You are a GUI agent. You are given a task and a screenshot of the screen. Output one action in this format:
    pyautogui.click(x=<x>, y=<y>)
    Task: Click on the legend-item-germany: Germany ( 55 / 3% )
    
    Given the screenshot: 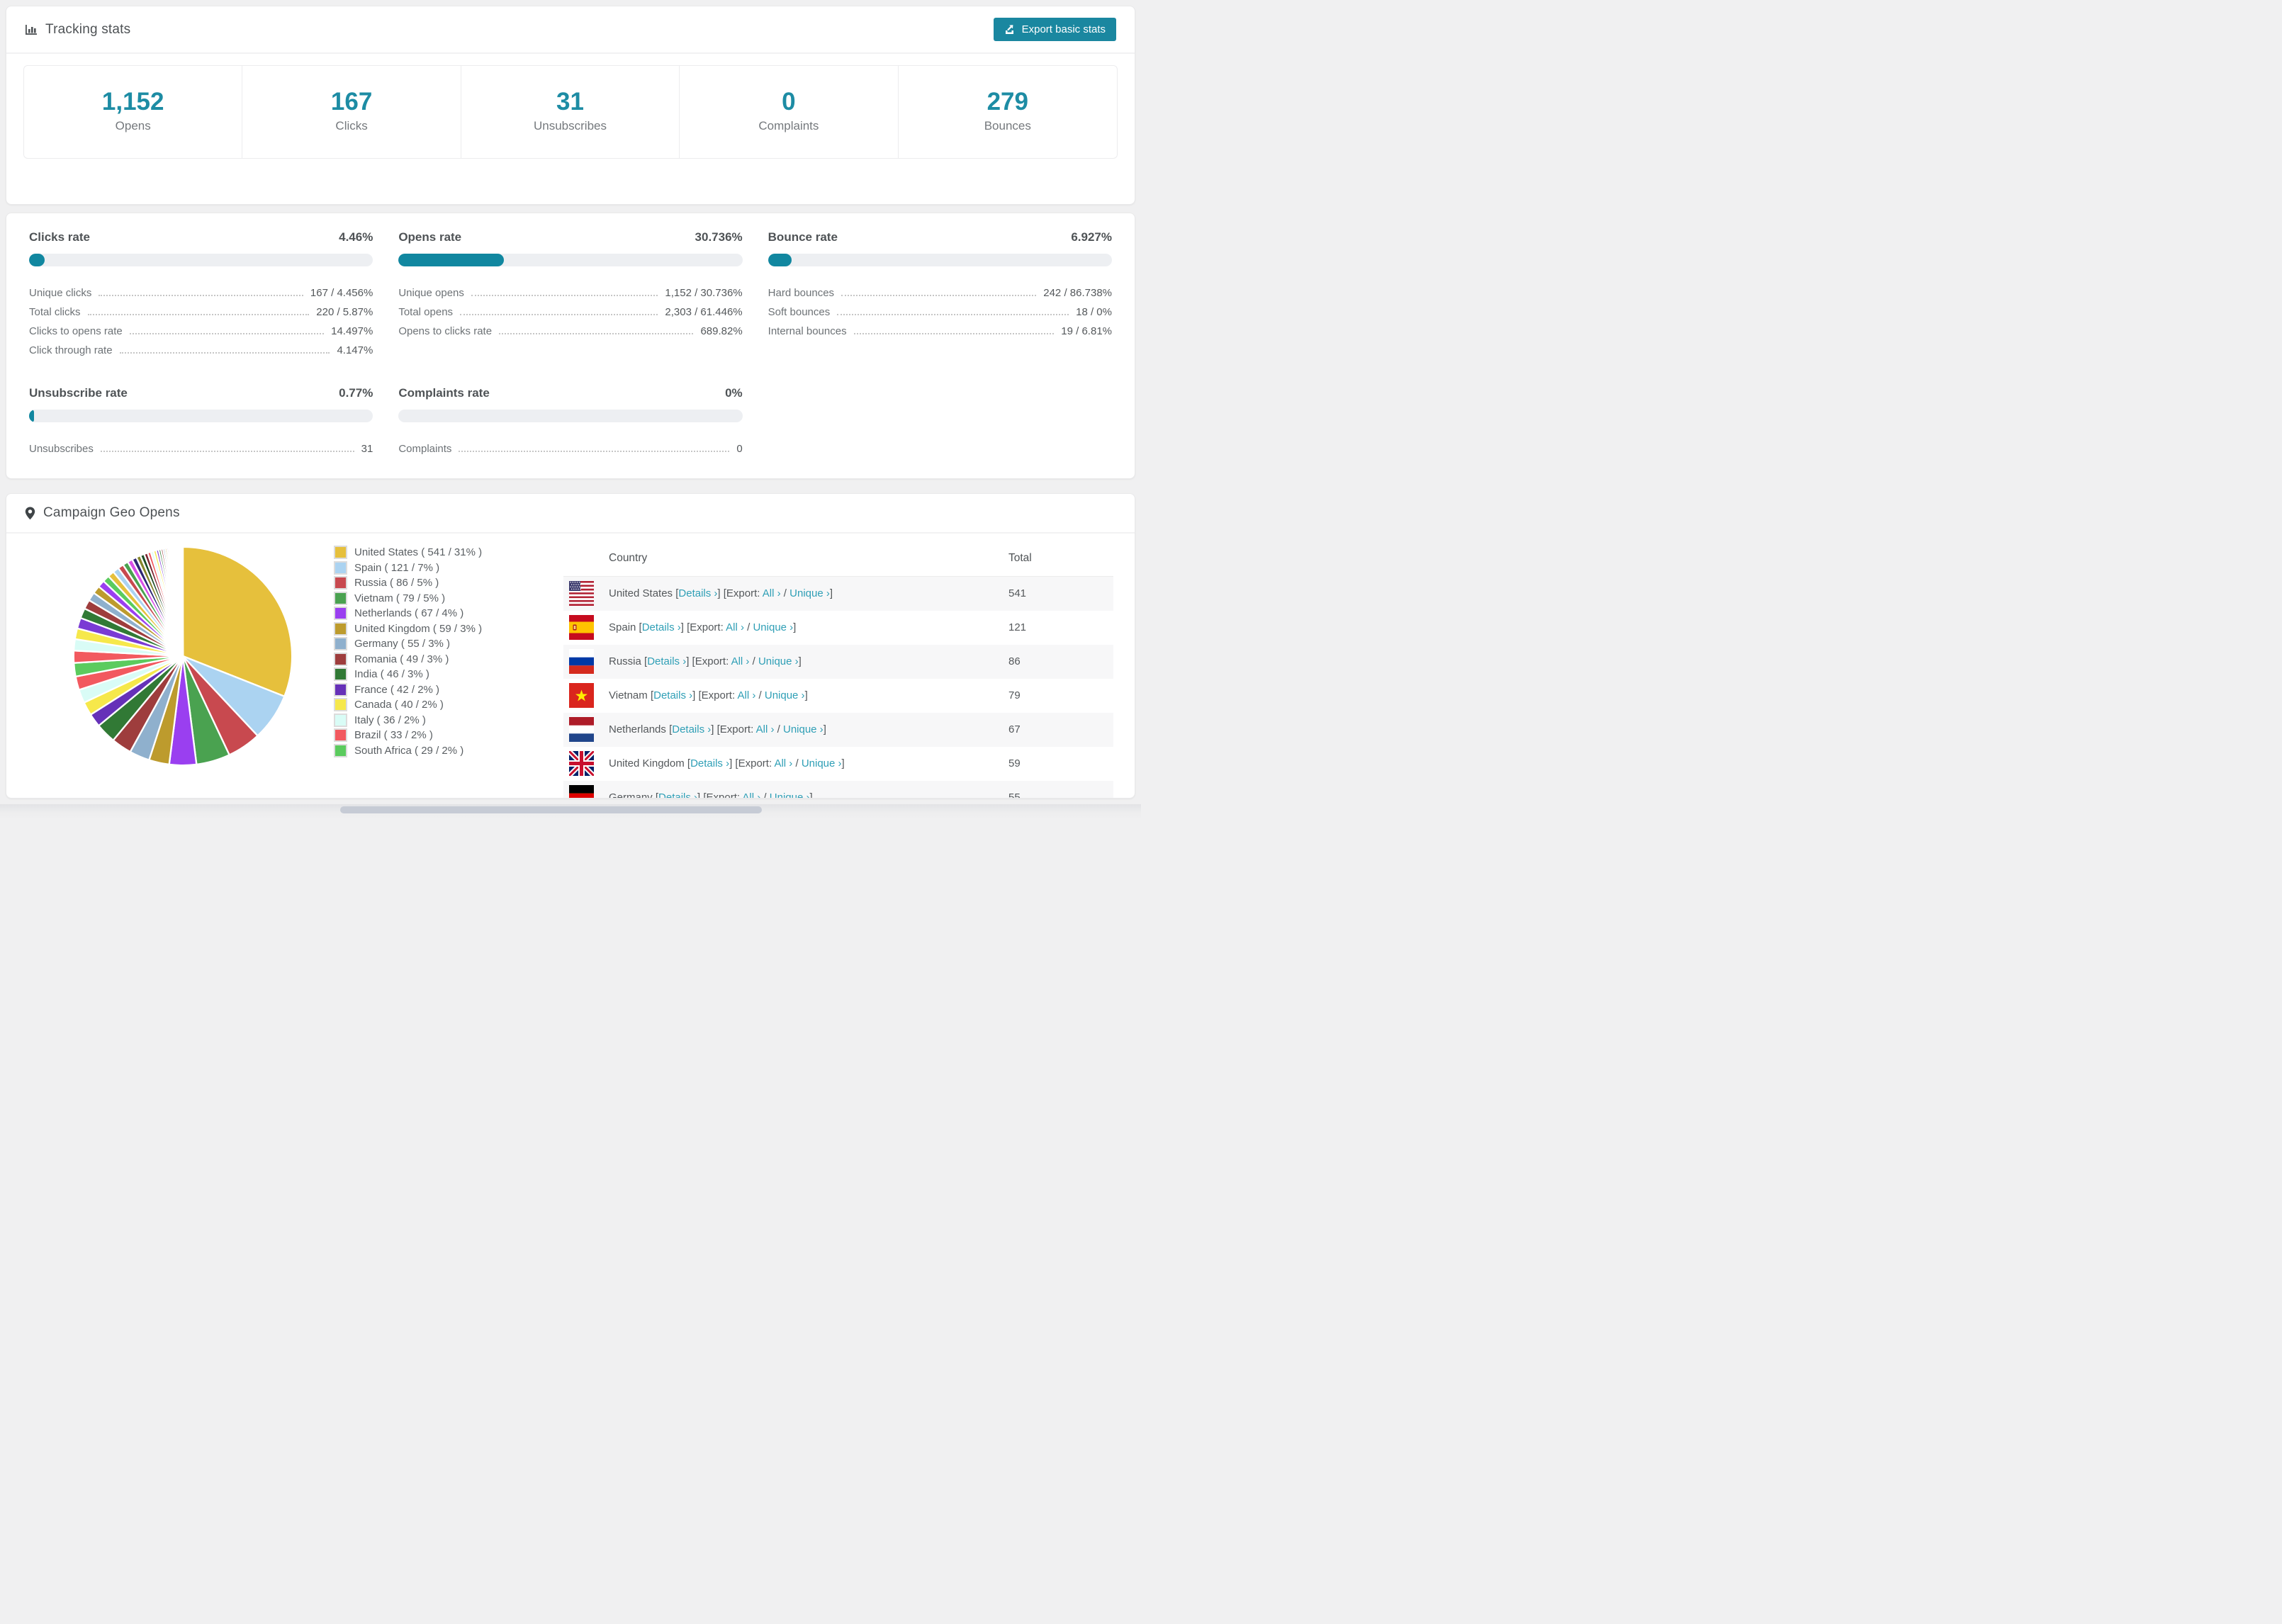 What is the action you would take?
    pyautogui.click(x=422, y=644)
    